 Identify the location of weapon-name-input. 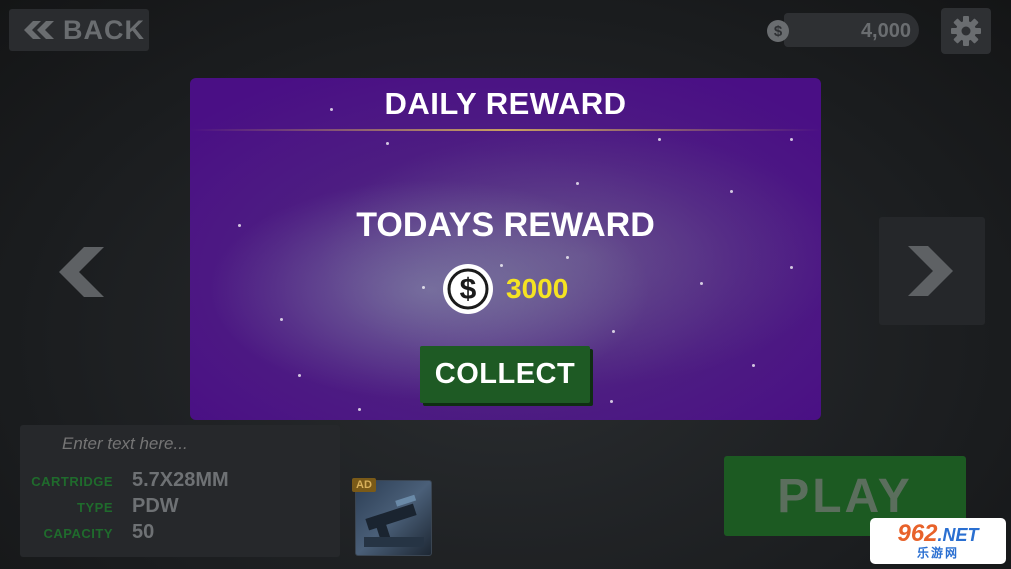
(192, 444).